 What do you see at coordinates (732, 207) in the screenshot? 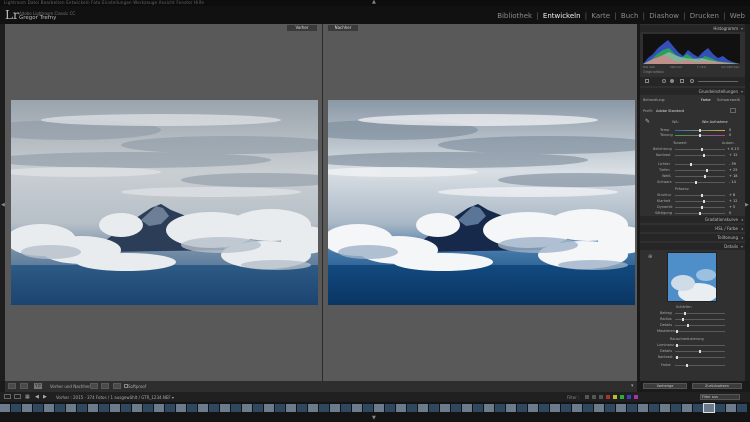
I see `vibrance-value: + 5` at bounding box center [732, 207].